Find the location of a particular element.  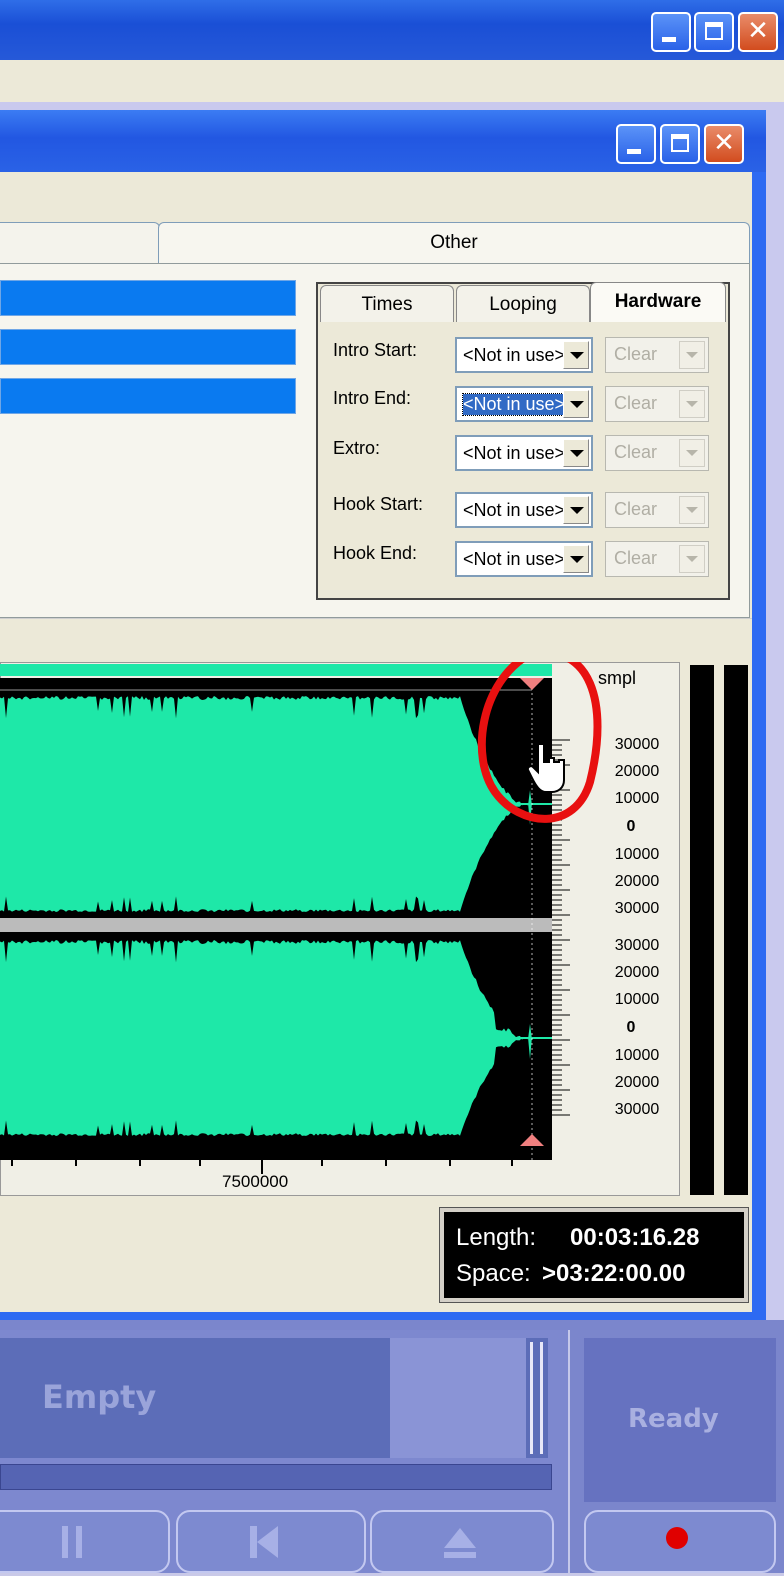

y-axis-ticks is located at coordinates (561, 927).